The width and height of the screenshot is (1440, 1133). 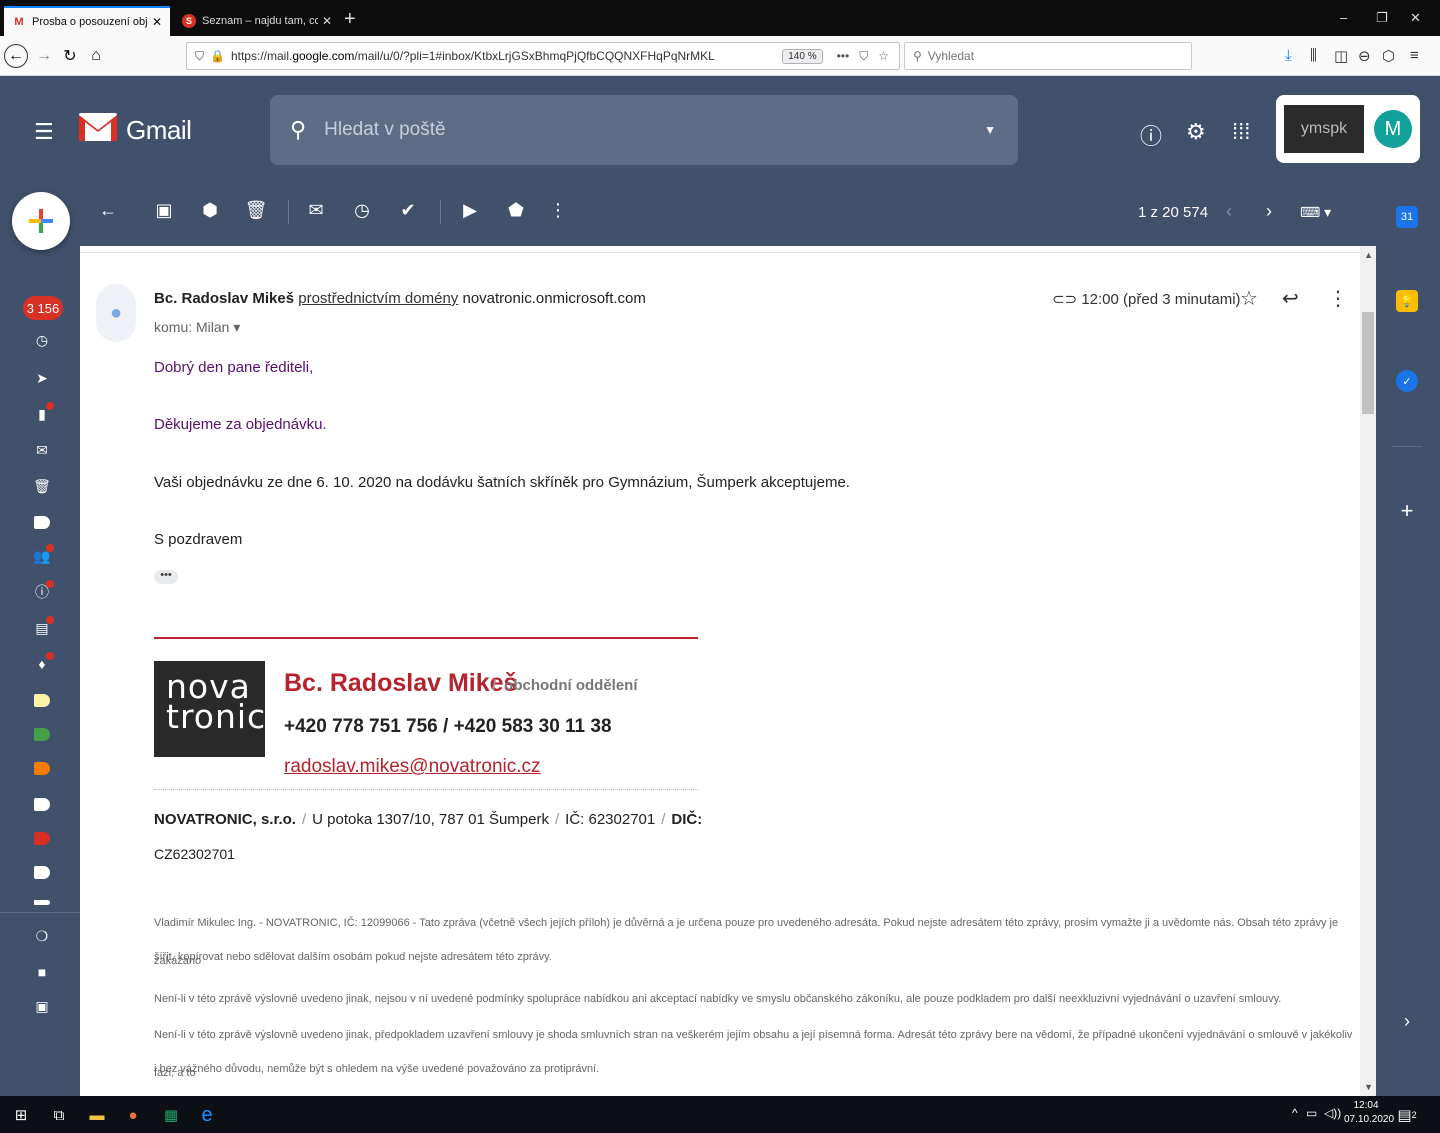 I want to click on new-tab-button: +, so click(x=350, y=19).